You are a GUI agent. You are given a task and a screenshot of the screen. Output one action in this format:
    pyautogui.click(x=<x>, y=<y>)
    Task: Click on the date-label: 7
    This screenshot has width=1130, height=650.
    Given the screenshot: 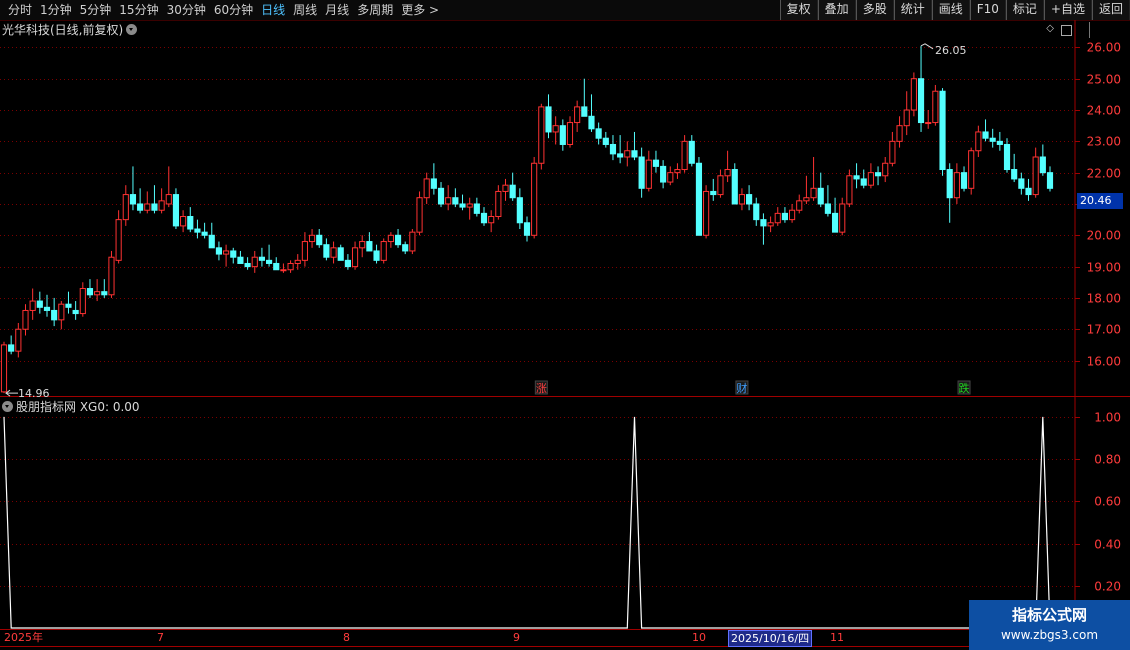 What is the action you would take?
    pyautogui.click(x=160, y=637)
    